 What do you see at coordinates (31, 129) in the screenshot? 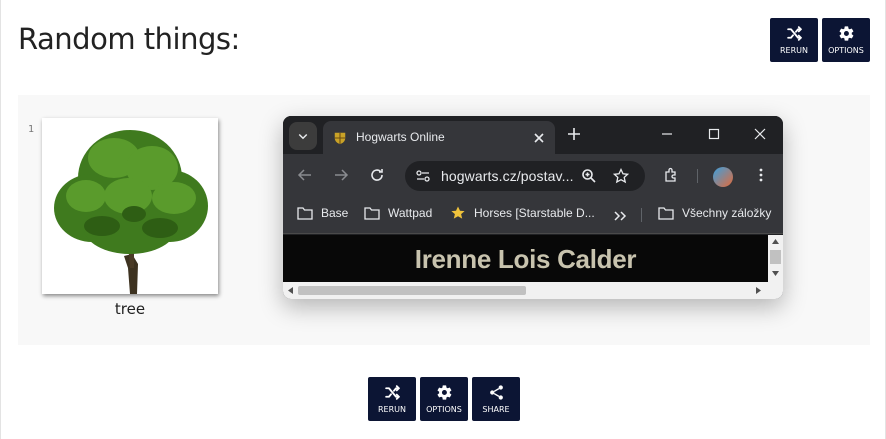
I see `result-number: 1` at bounding box center [31, 129].